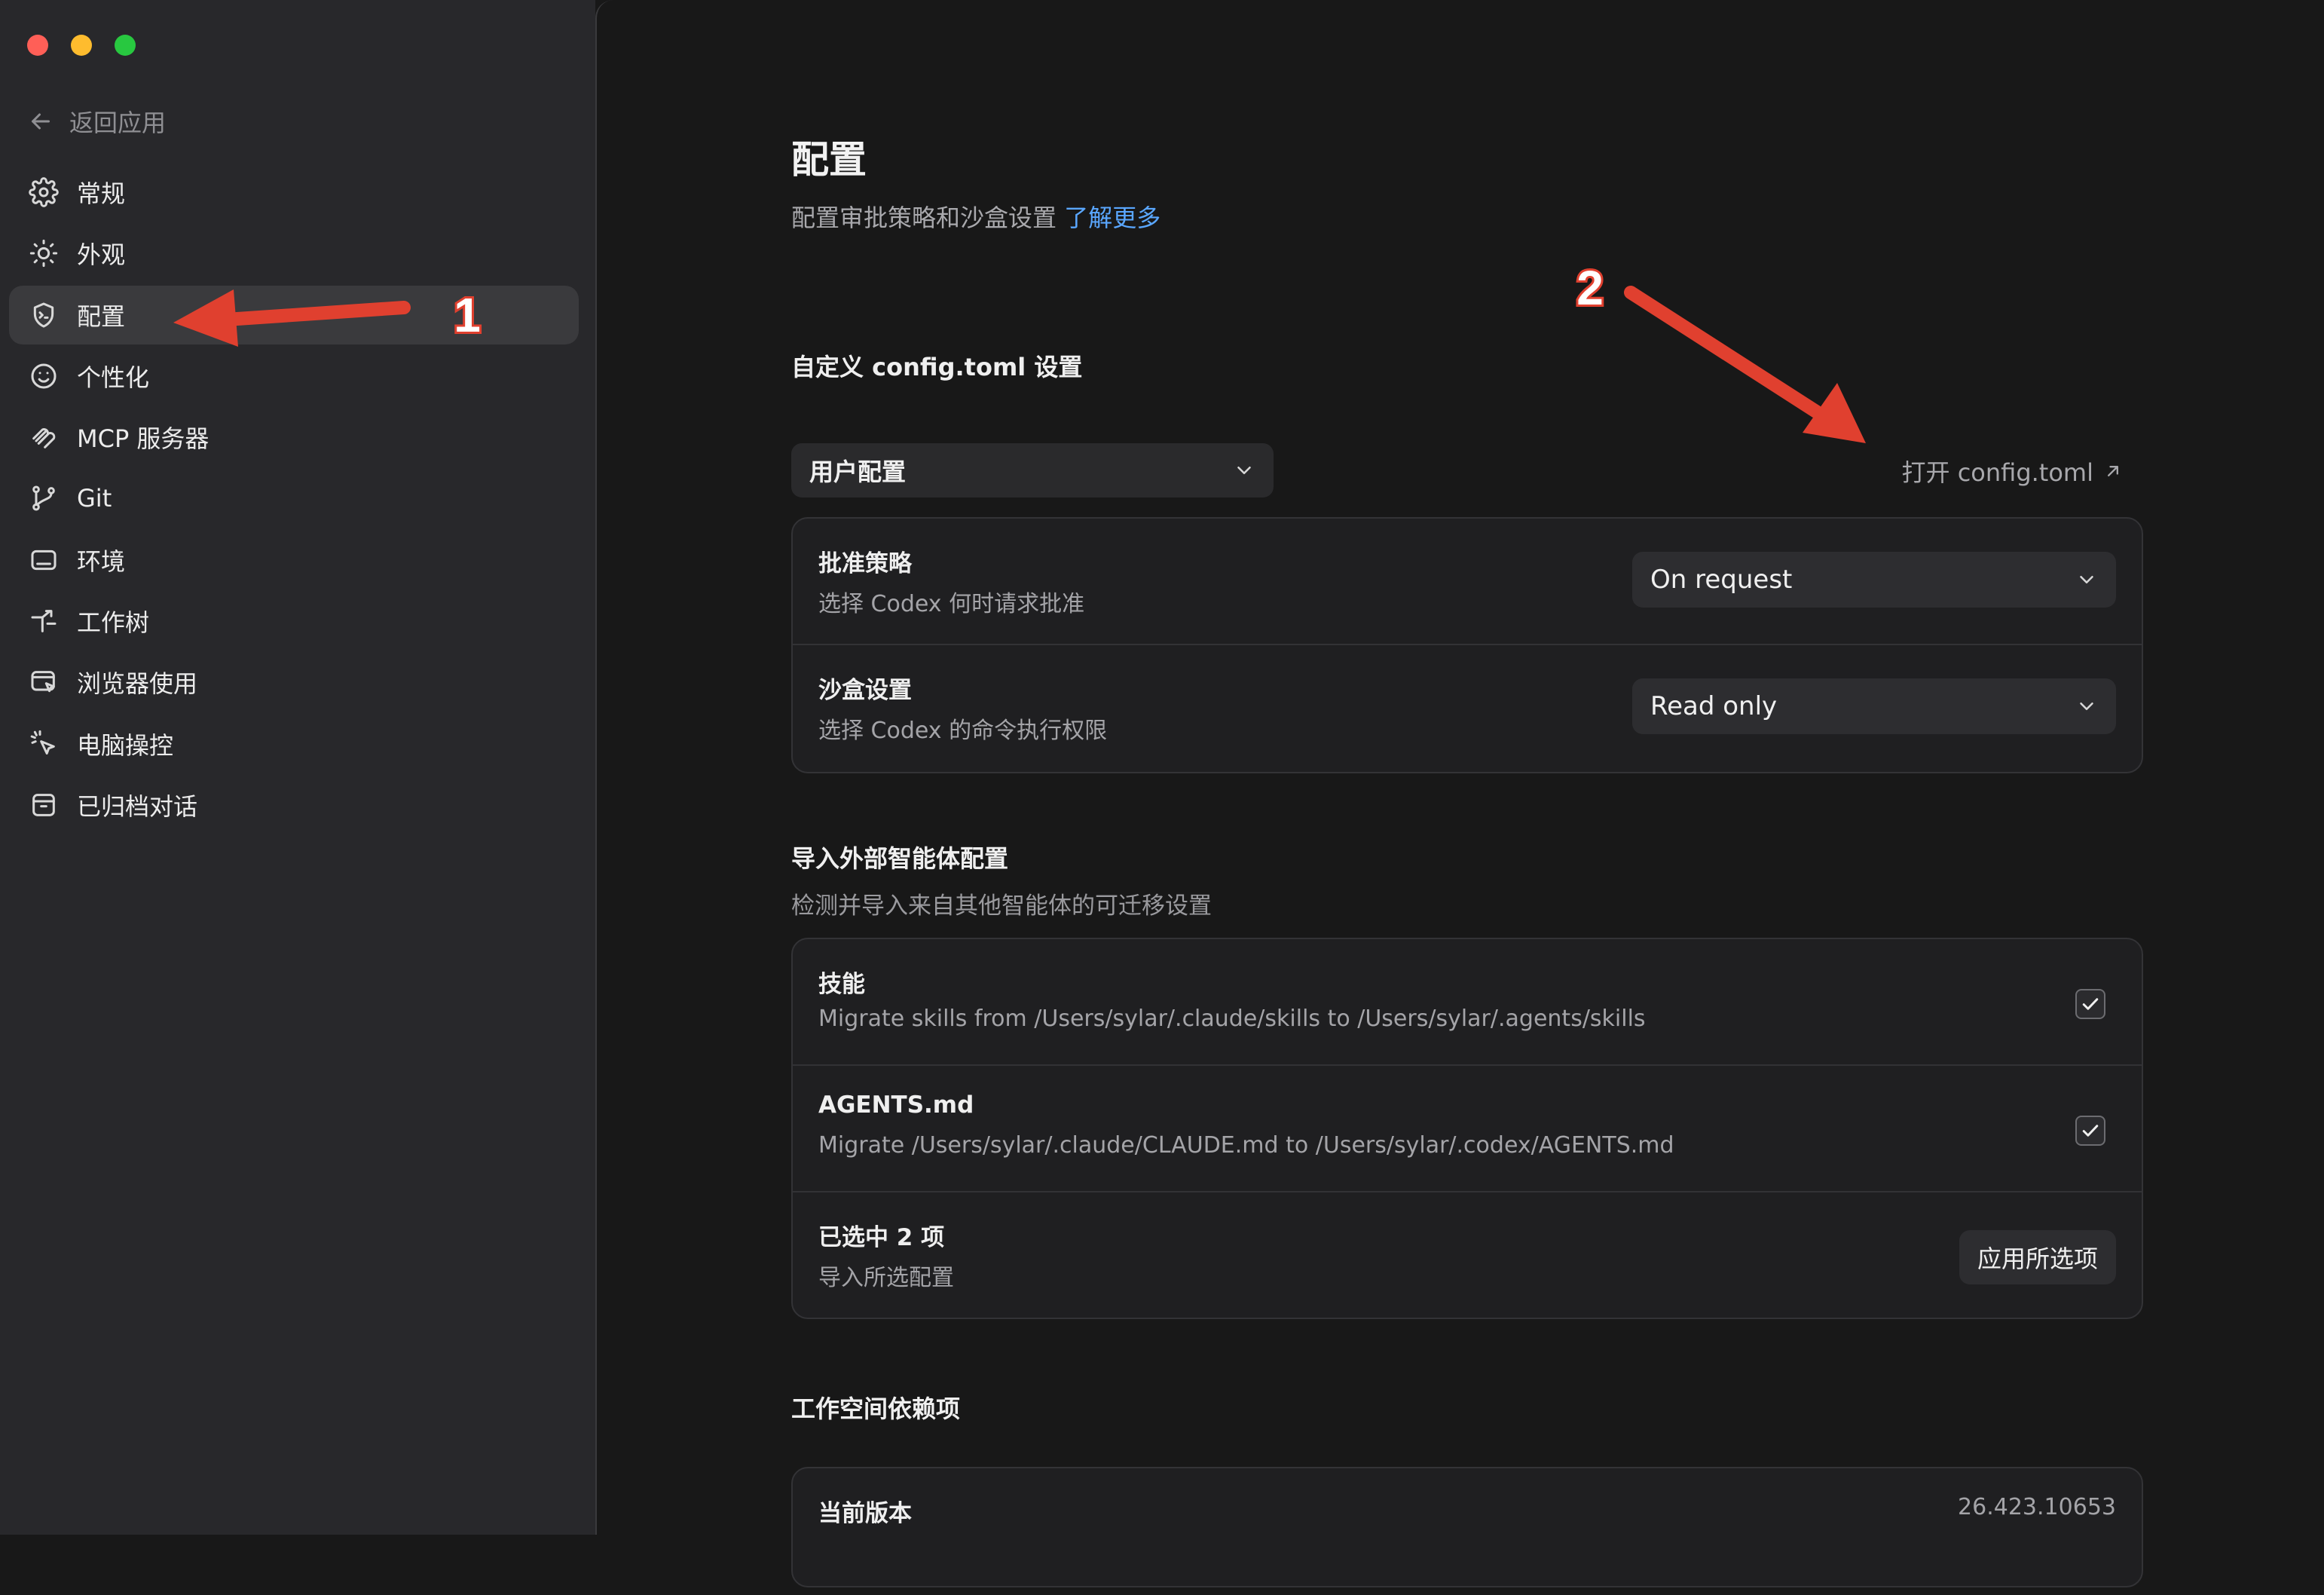 The height and width of the screenshot is (1595, 2324). I want to click on sidebar-item-computer-use: 电脑操控, so click(294, 744).